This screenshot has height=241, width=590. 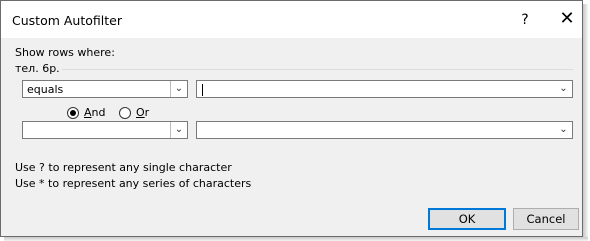 I want to click on and-radio-label: And, so click(x=95, y=112).